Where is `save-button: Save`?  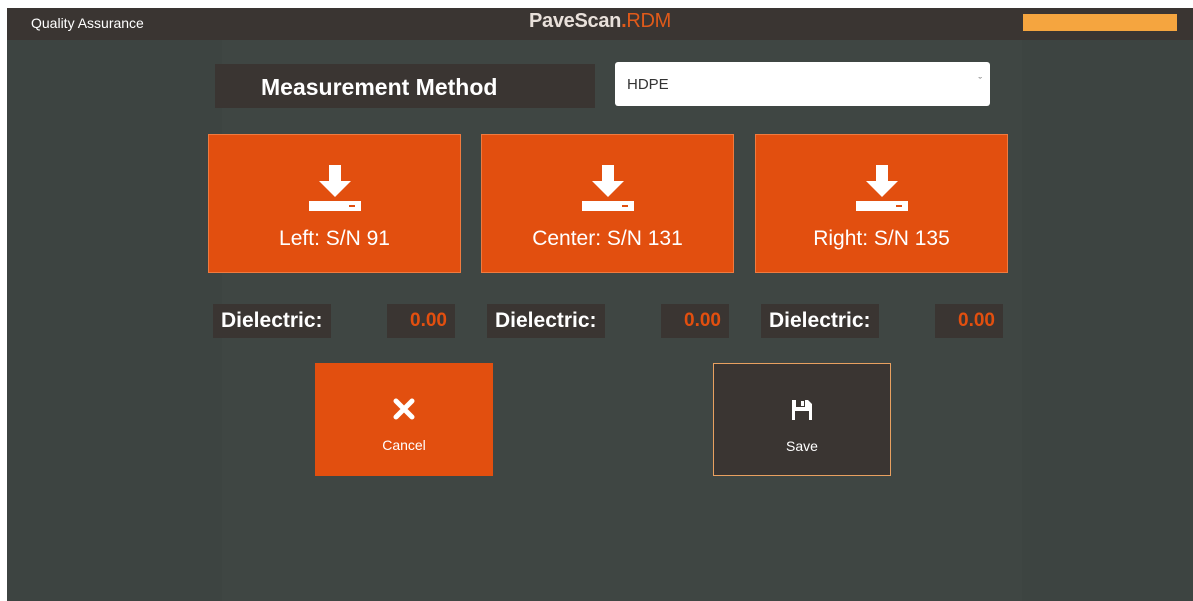
save-button: Save is located at coordinates (802, 419).